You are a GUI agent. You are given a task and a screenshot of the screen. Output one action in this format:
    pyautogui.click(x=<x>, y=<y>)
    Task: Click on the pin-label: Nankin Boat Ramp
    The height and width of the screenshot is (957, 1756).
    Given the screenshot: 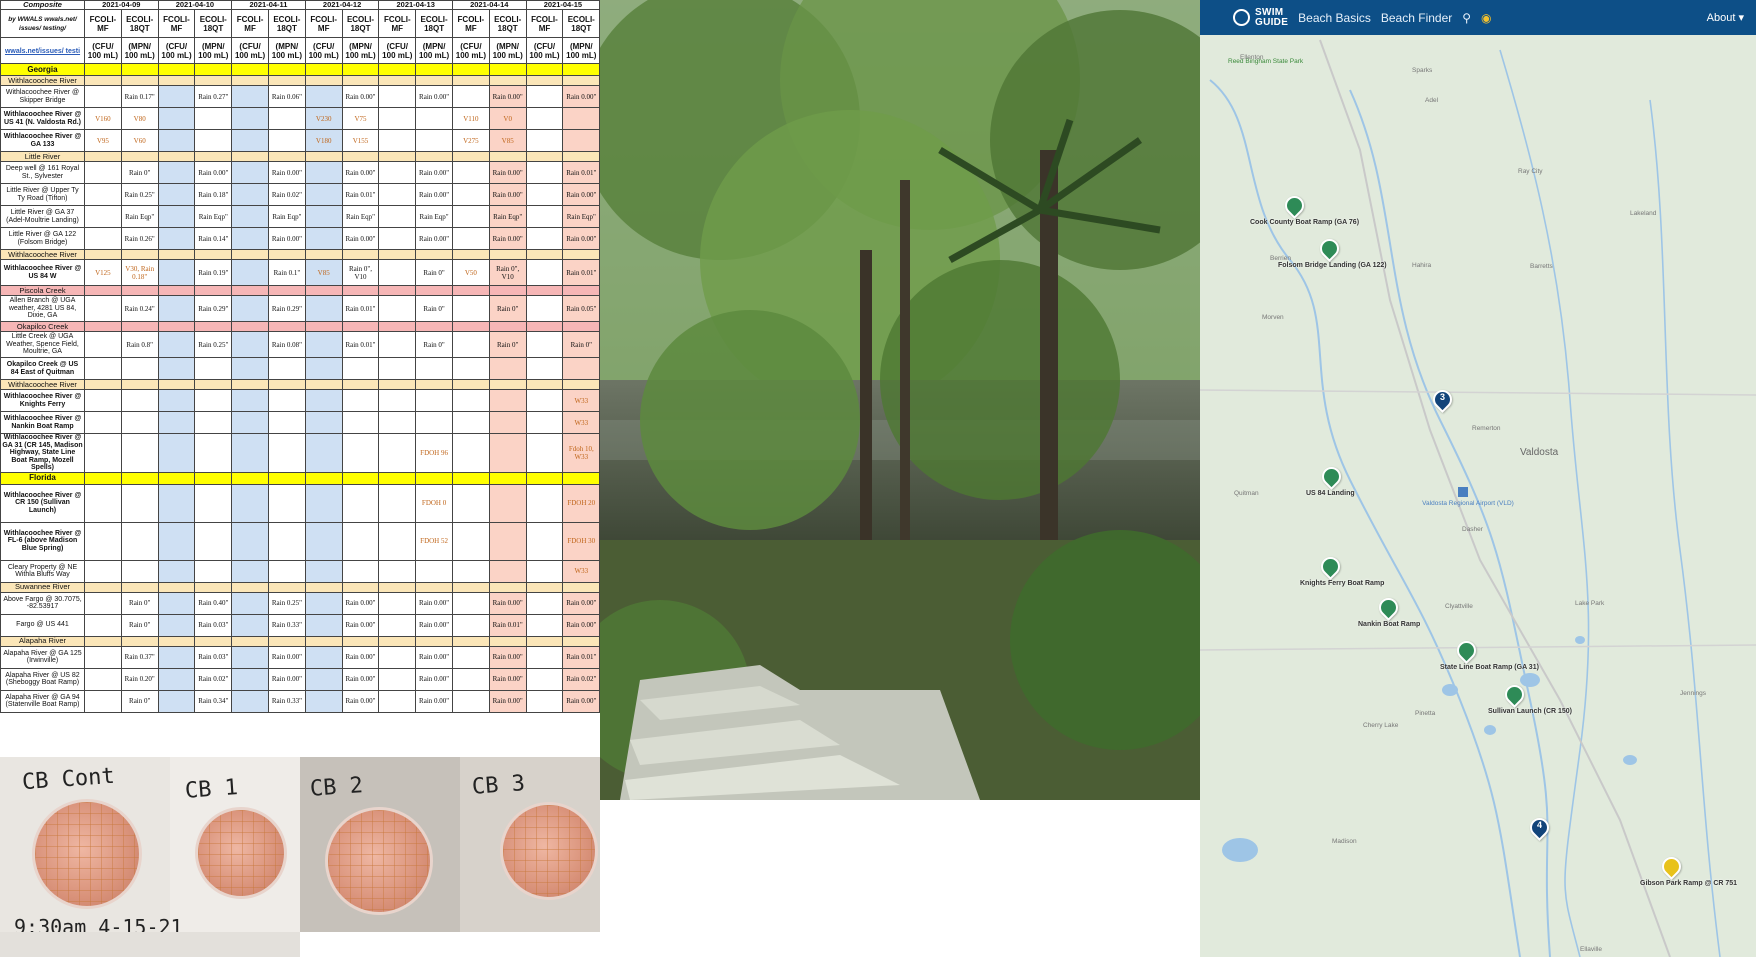 What is the action you would take?
    pyautogui.click(x=1389, y=624)
    